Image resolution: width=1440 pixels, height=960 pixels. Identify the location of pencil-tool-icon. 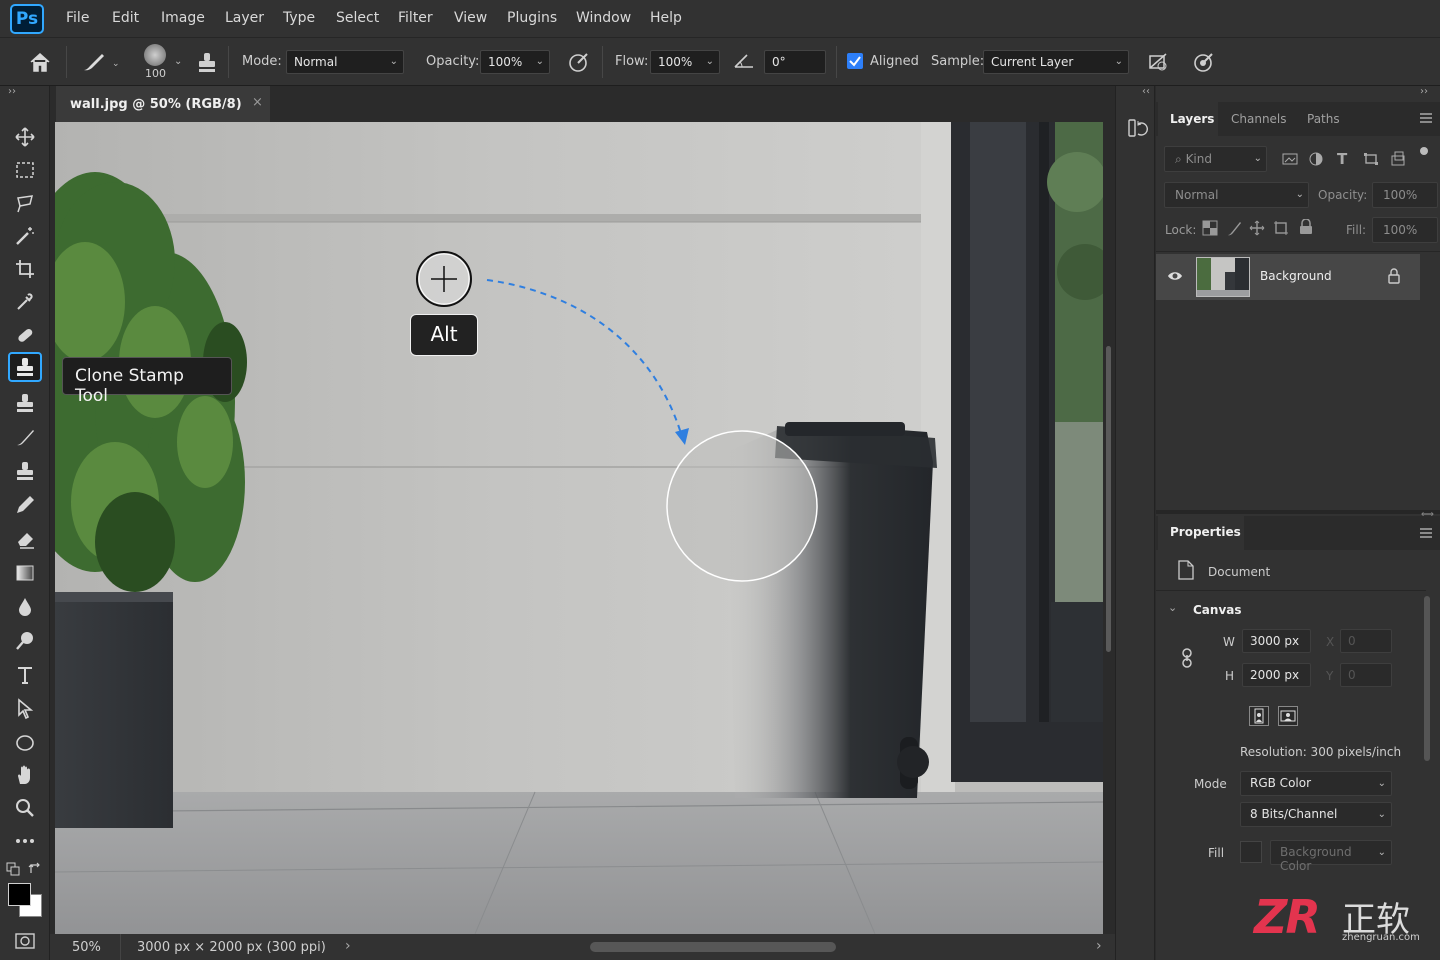
(25, 505).